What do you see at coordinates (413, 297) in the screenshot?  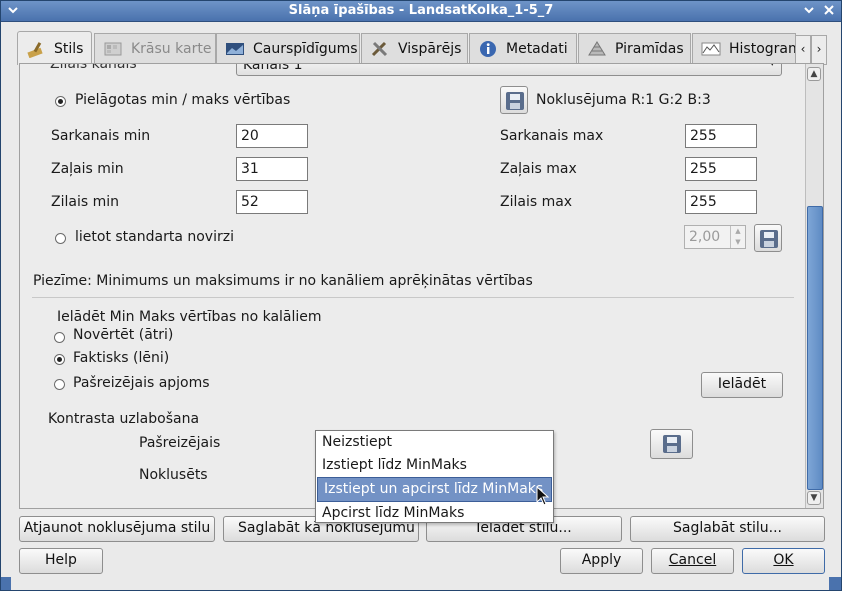 I see `divider` at bounding box center [413, 297].